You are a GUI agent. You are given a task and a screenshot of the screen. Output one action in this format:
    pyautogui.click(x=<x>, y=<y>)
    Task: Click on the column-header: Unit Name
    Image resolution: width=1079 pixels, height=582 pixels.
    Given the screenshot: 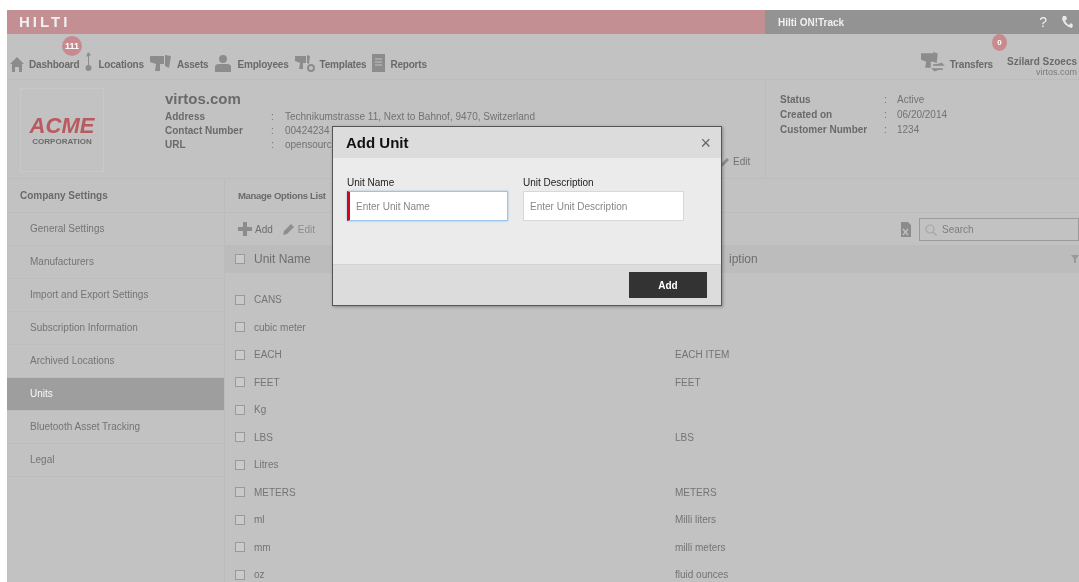 What is the action you would take?
    pyautogui.click(x=282, y=259)
    